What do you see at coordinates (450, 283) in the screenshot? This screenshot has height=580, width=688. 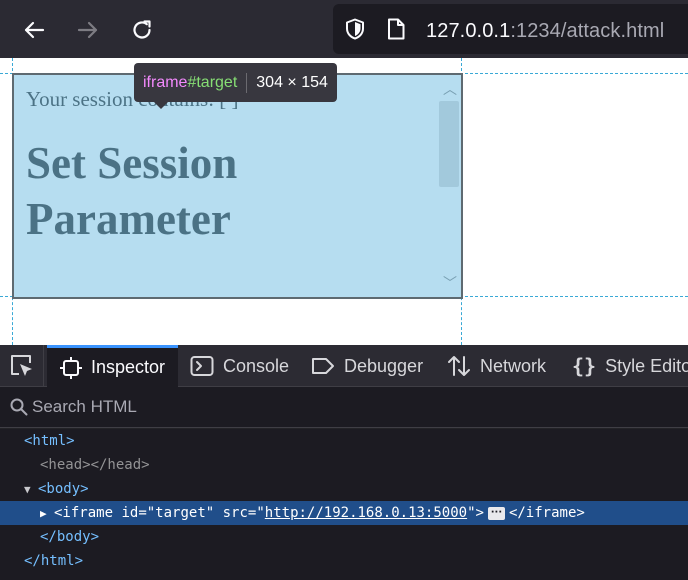 I see `scroll-down-icon: ﹀` at bounding box center [450, 283].